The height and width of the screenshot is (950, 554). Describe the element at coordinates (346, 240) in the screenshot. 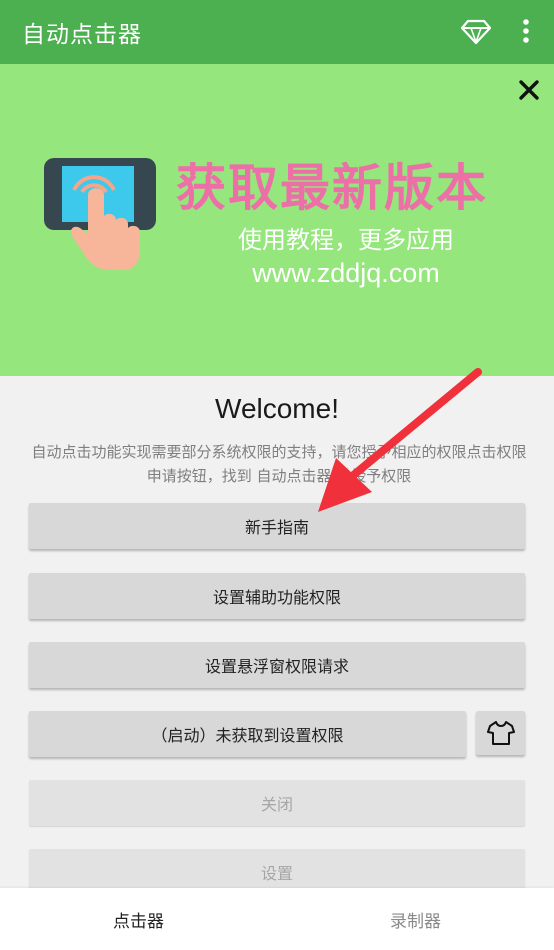

I see `banner-subtitle: 使用教程，更多应用` at that location.